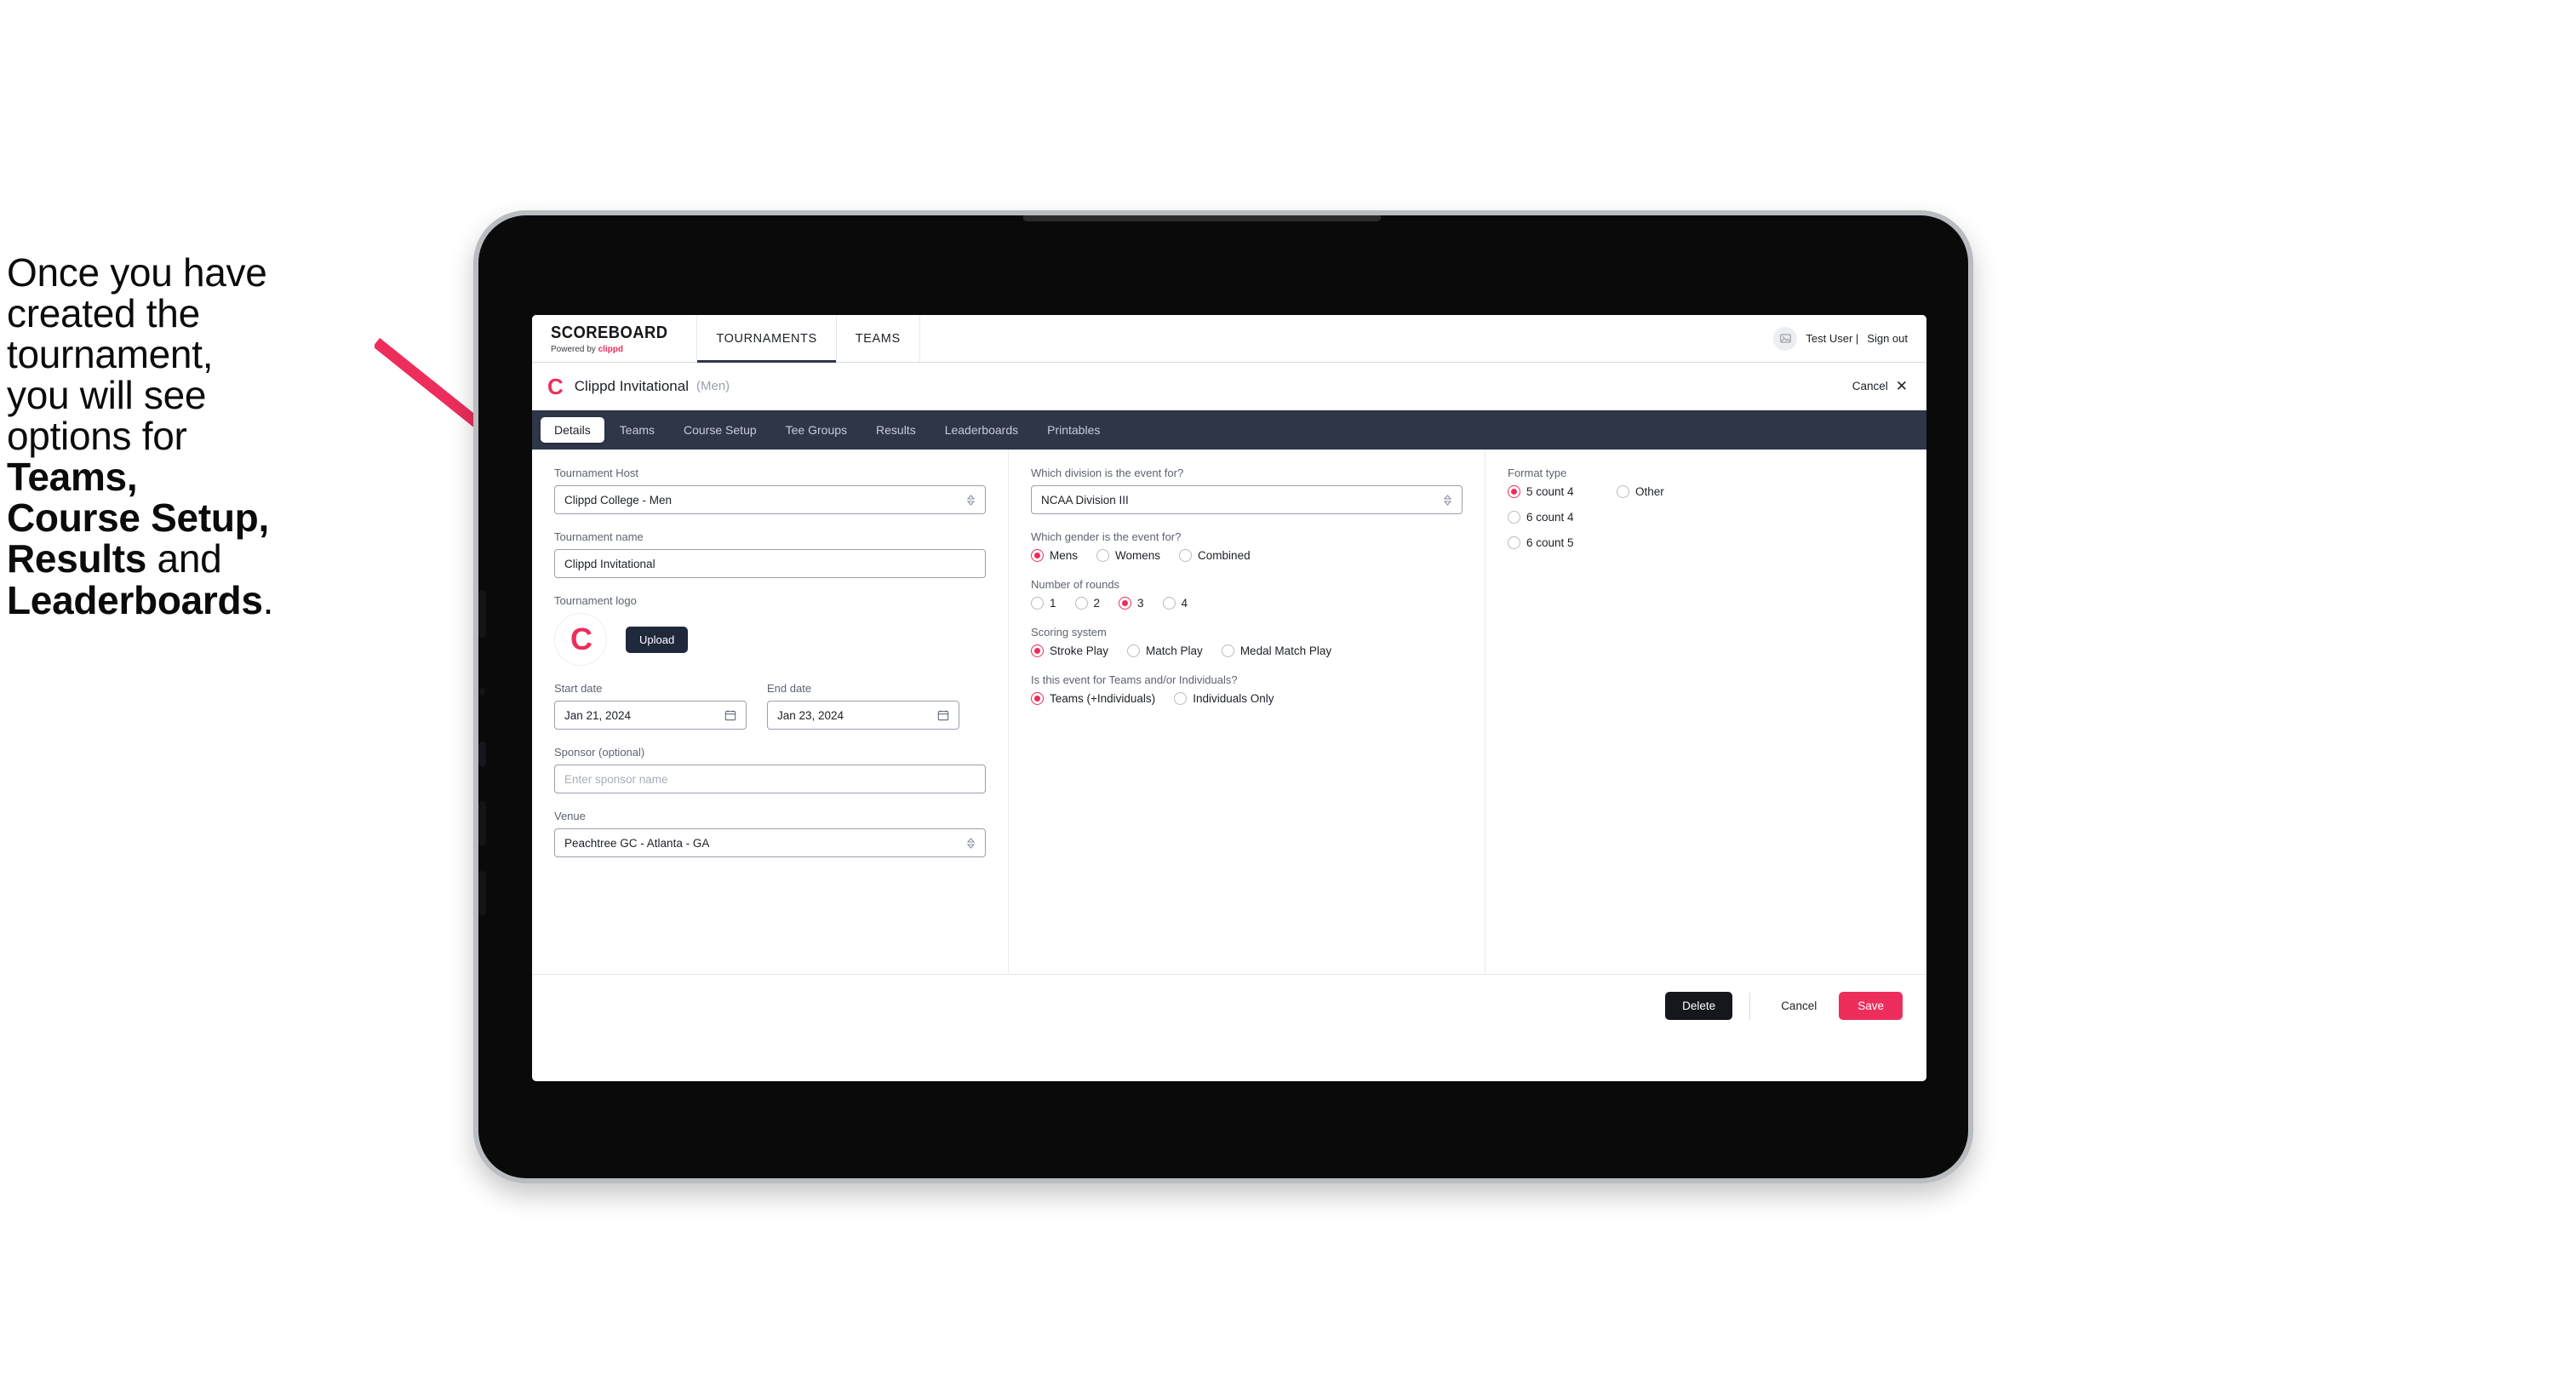 This screenshot has height=1386, width=2576. I want to click on tab-leaderboards: Leaderboards, so click(982, 430).